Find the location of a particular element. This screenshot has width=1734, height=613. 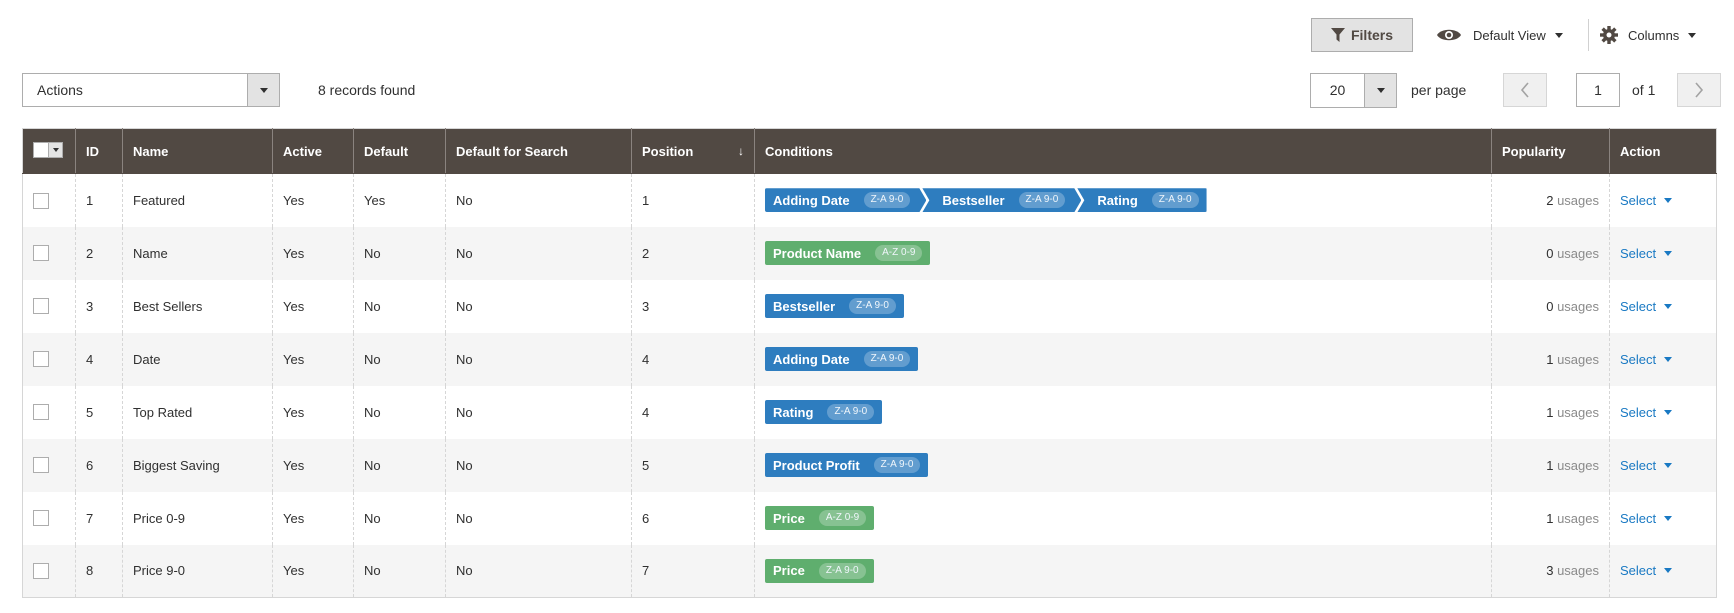

next-page-button is located at coordinates (1699, 90).